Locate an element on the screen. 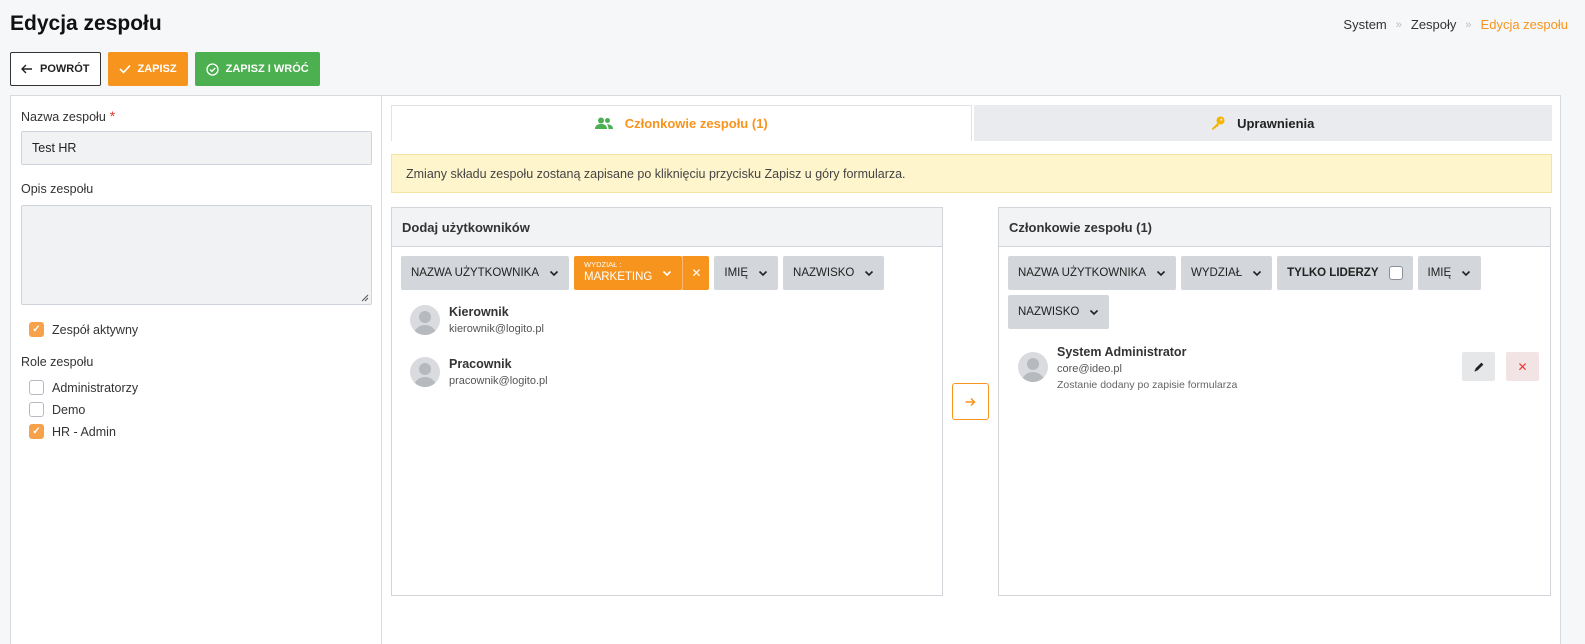 This screenshot has height=644, width=1585. team-roles-label: Role zespołu is located at coordinates (57, 362).